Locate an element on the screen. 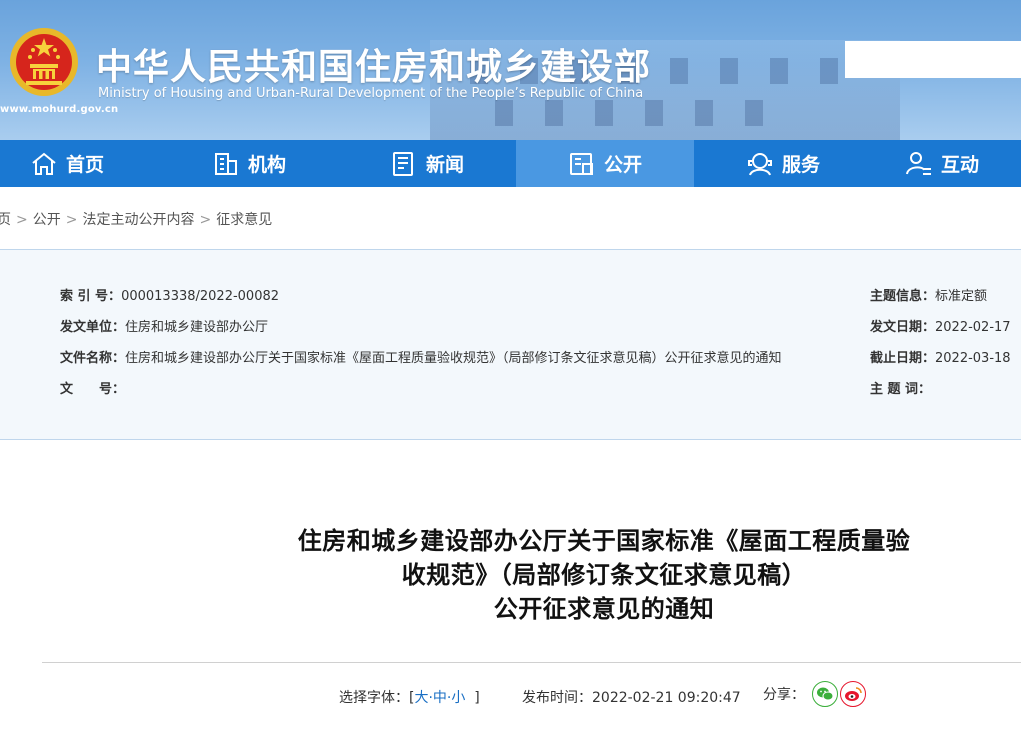  disclosure-icon is located at coordinates (581, 163).